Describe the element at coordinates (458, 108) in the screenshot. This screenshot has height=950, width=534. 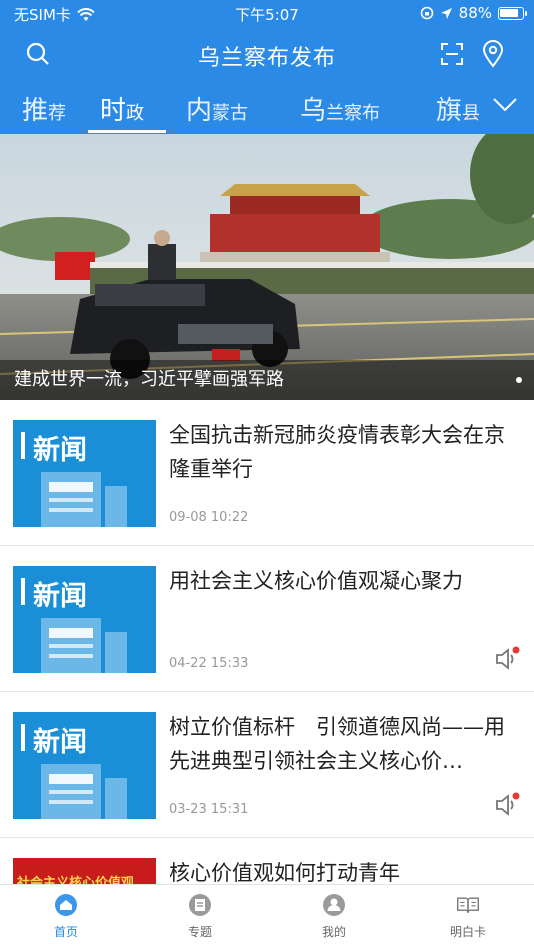
I see `tab-banner-county: 旗县` at that location.